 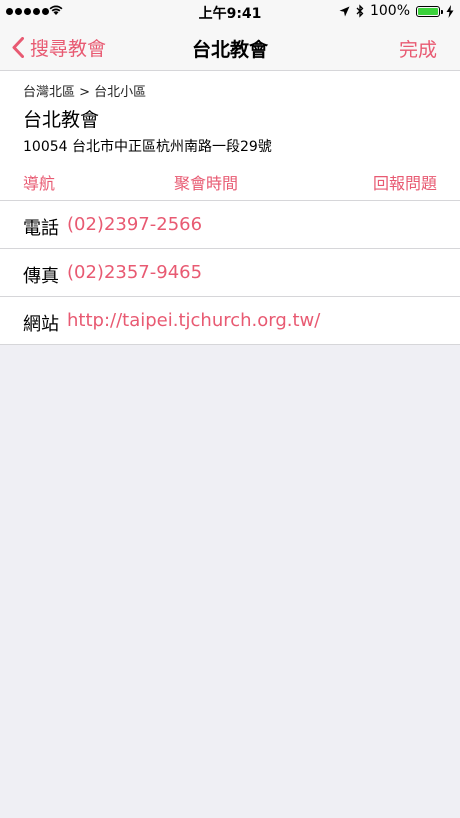 I want to click on status-right: 100%, so click(x=396, y=11).